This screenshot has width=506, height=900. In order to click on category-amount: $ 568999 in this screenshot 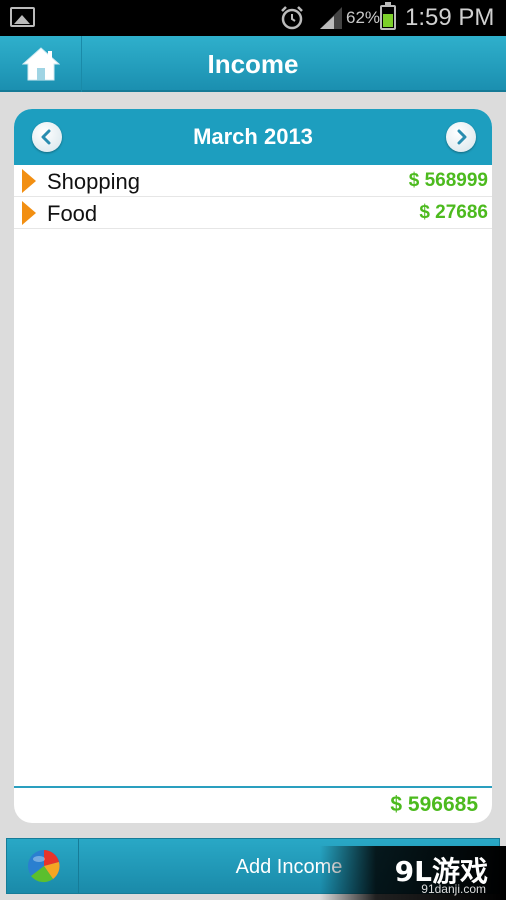, I will do `click(448, 180)`.